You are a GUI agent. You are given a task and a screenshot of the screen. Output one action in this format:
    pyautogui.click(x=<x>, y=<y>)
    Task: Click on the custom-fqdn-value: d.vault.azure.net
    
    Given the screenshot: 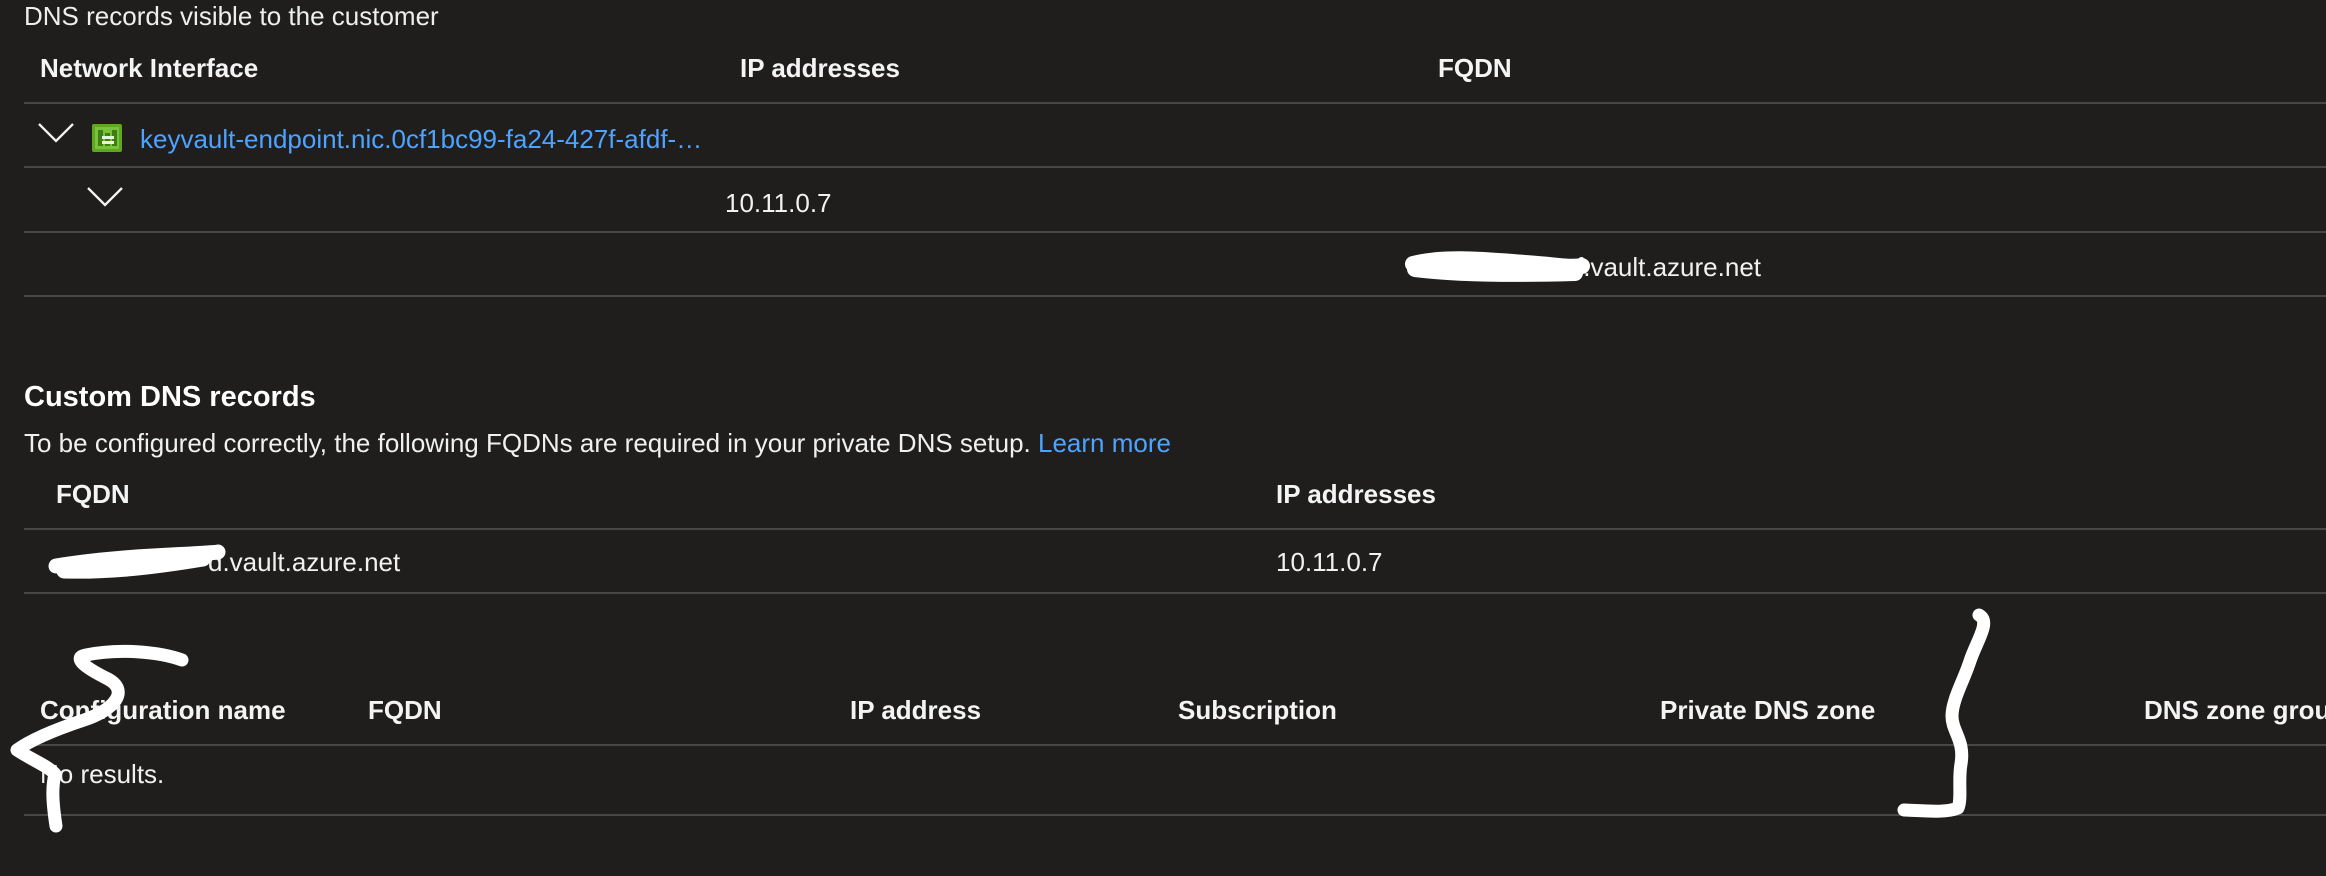 What is the action you would take?
    pyautogui.click(x=226, y=562)
    